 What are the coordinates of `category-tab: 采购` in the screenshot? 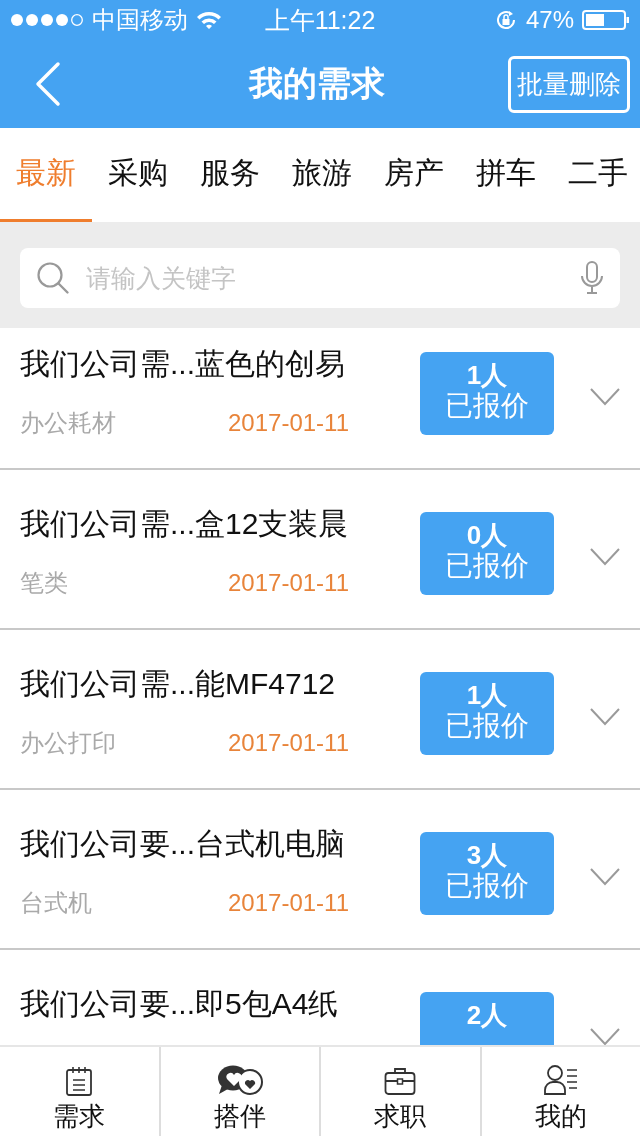 It's located at (138, 175).